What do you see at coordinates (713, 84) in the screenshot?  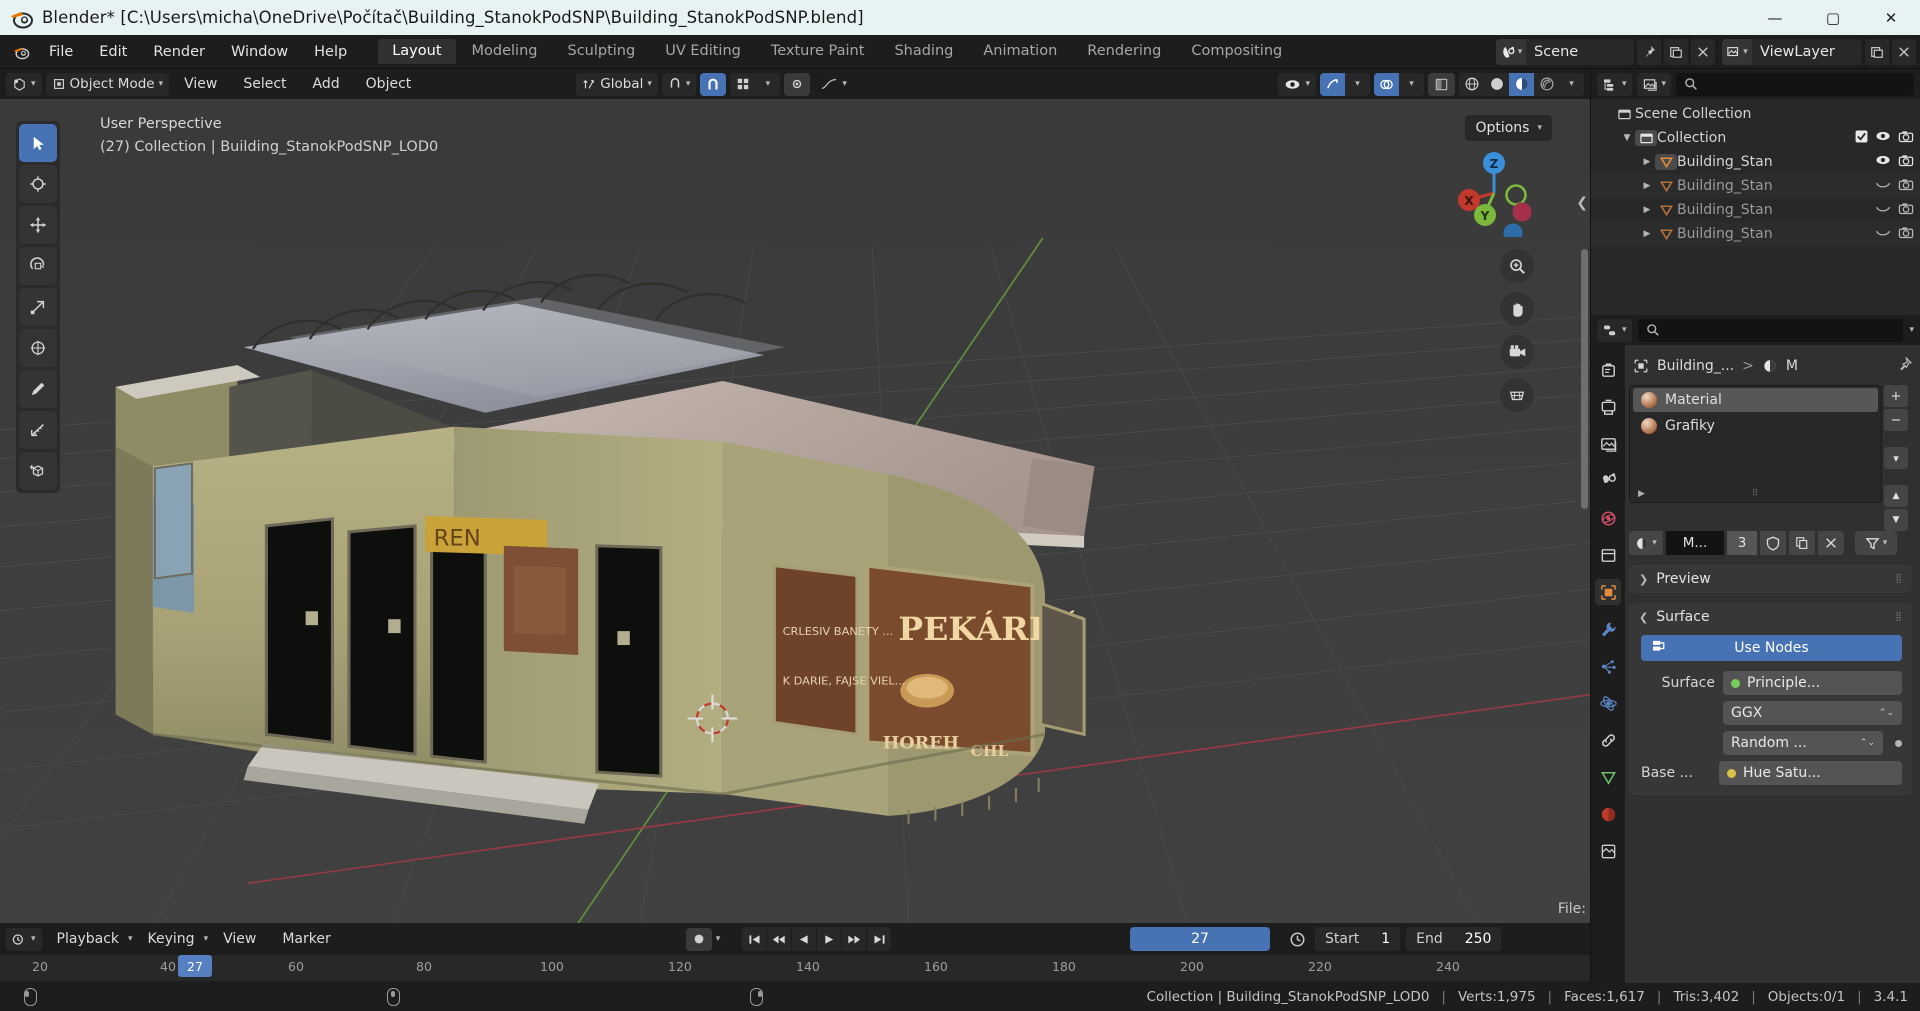 I see `magnet-icon` at bounding box center [713, 84].